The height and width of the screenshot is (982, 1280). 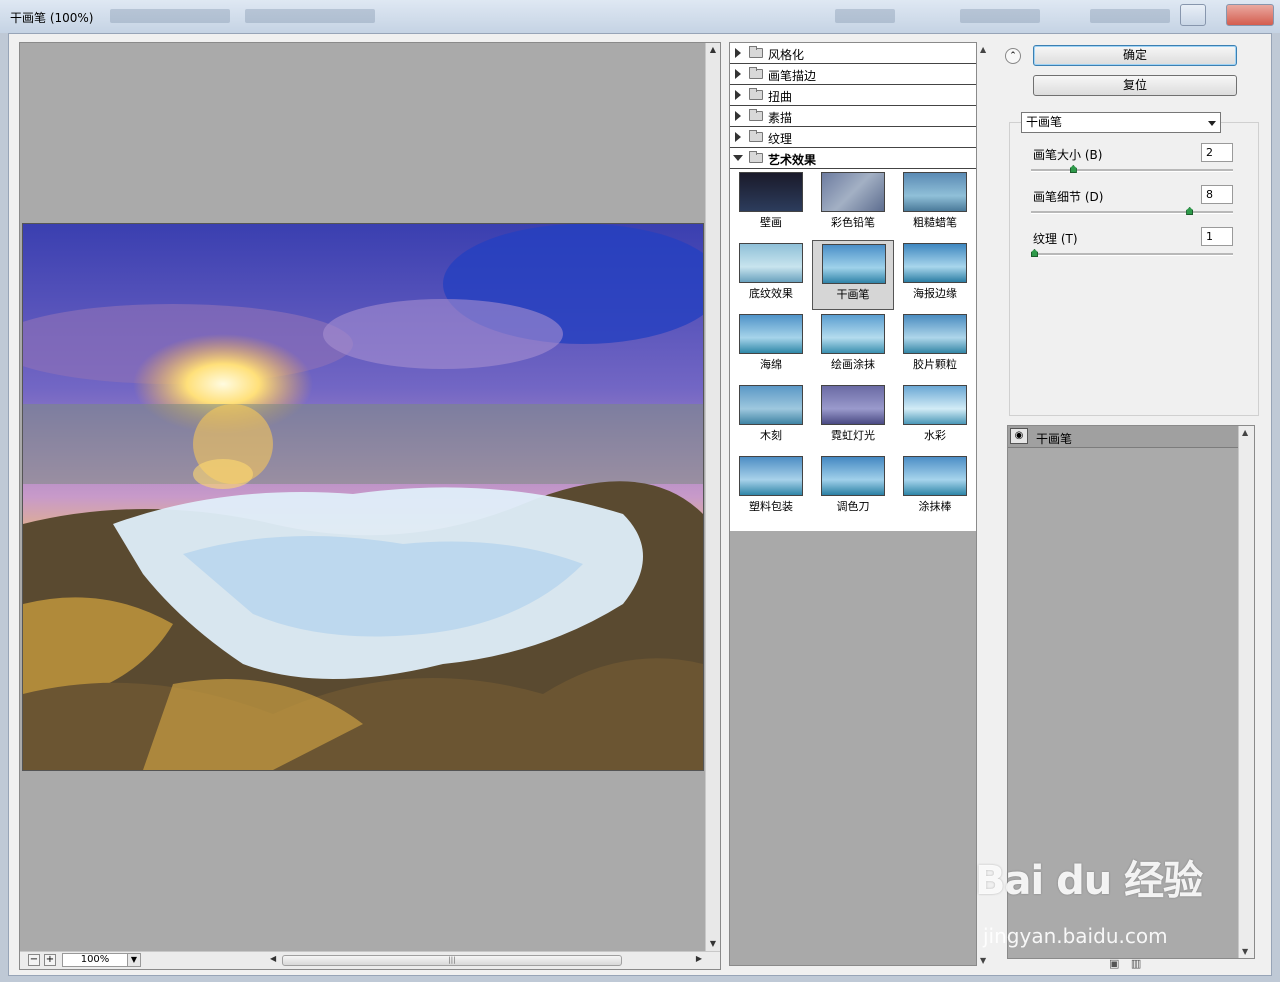 I want to click on brush-detail-slider, so click(x=1132, y=211).